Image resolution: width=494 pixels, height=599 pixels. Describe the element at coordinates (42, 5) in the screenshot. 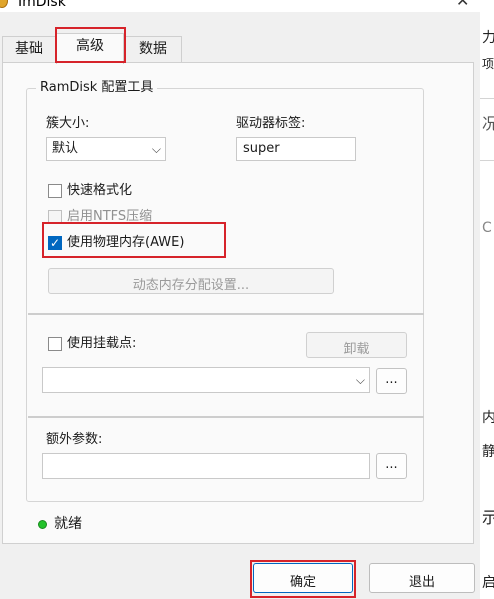

I see `window-title: ImDisk` at that location.